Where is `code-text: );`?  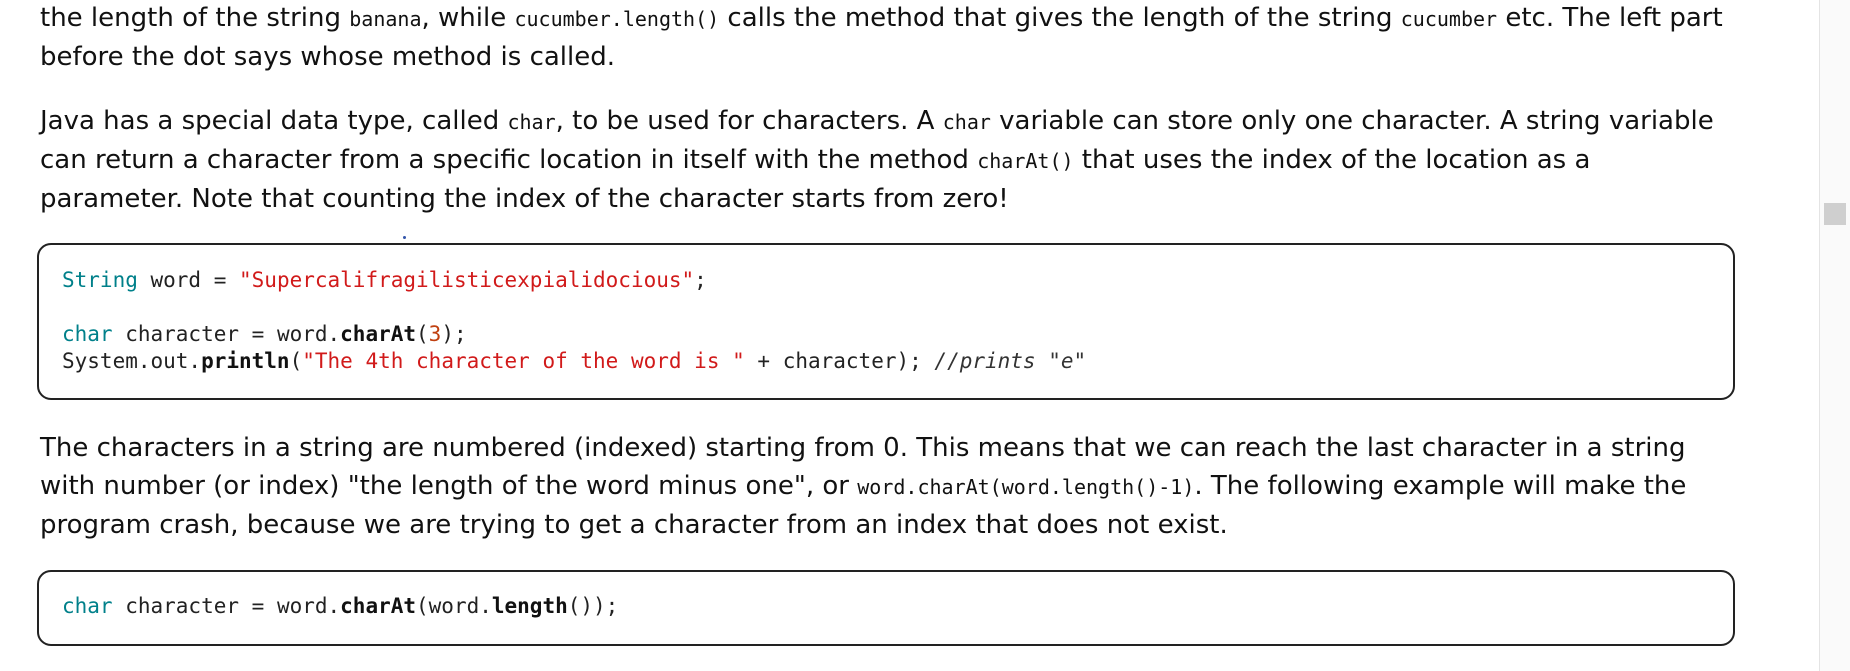 code-text: ); is located at coordinates (454, 334).